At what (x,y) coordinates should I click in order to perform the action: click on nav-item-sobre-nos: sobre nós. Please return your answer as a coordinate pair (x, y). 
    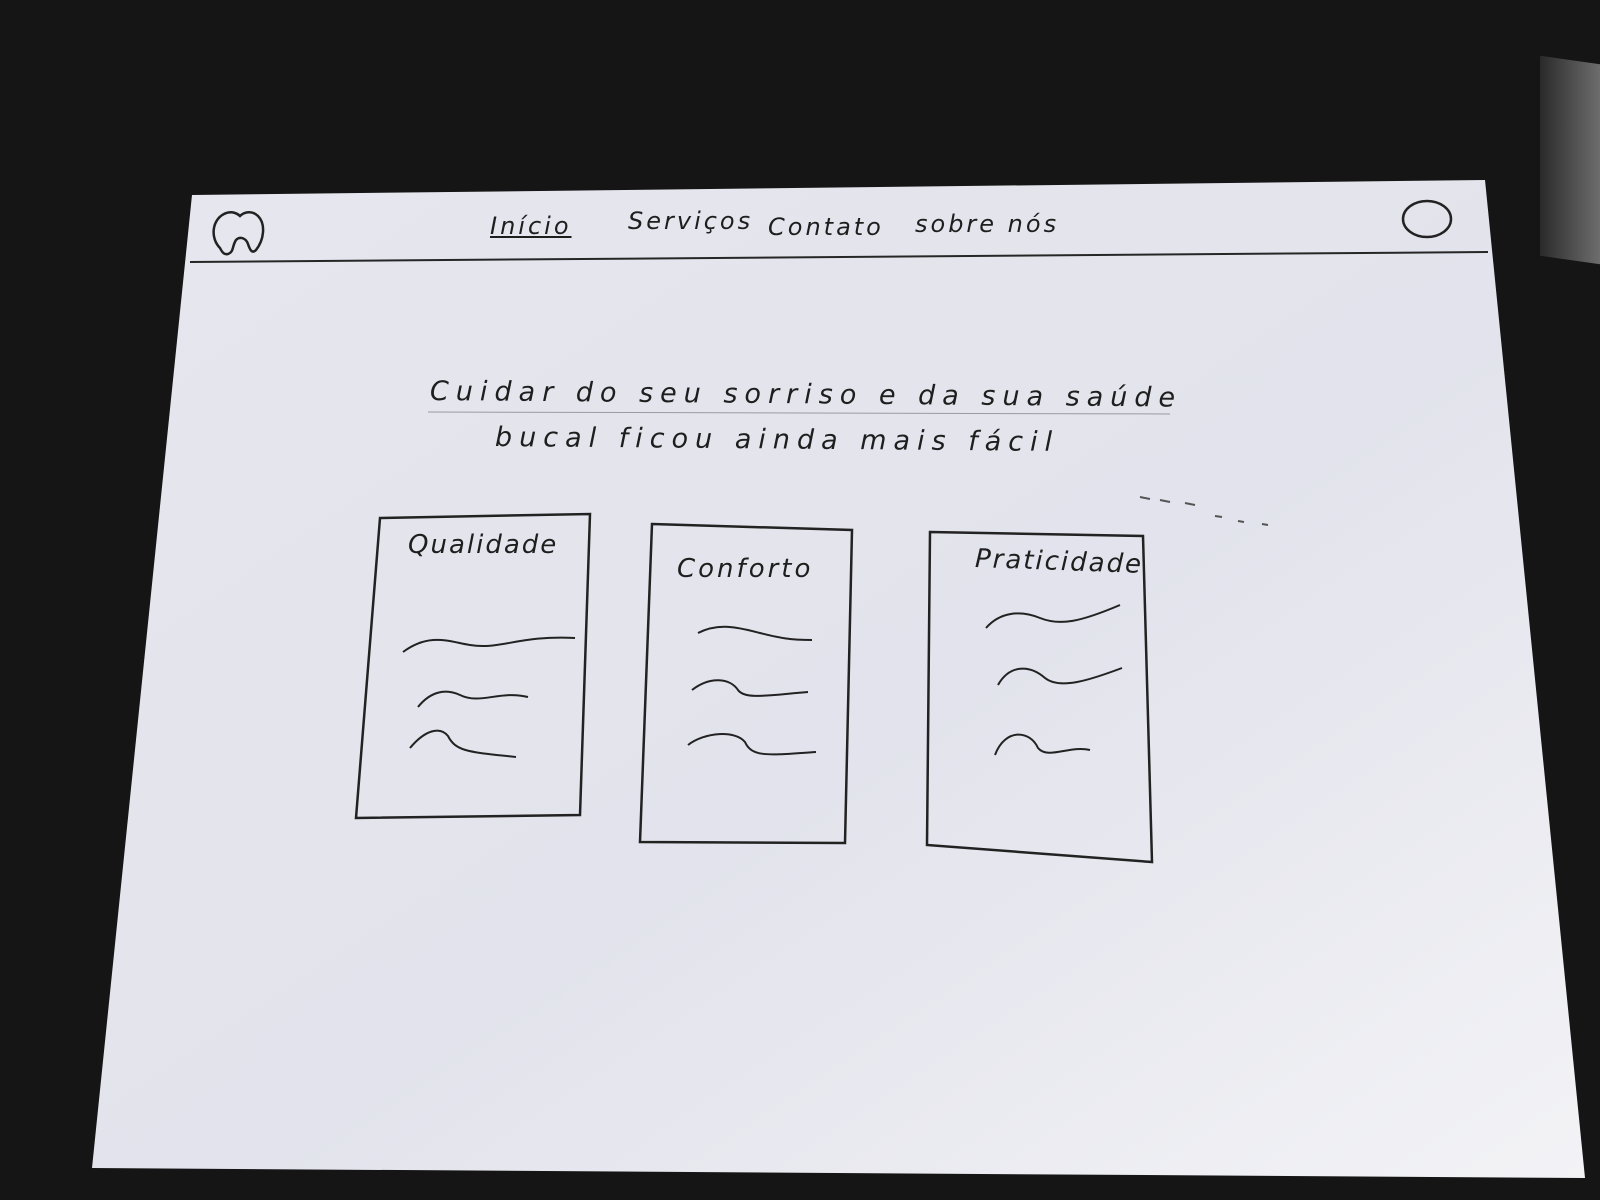
    Looking at the image, I should click on (987, 224).